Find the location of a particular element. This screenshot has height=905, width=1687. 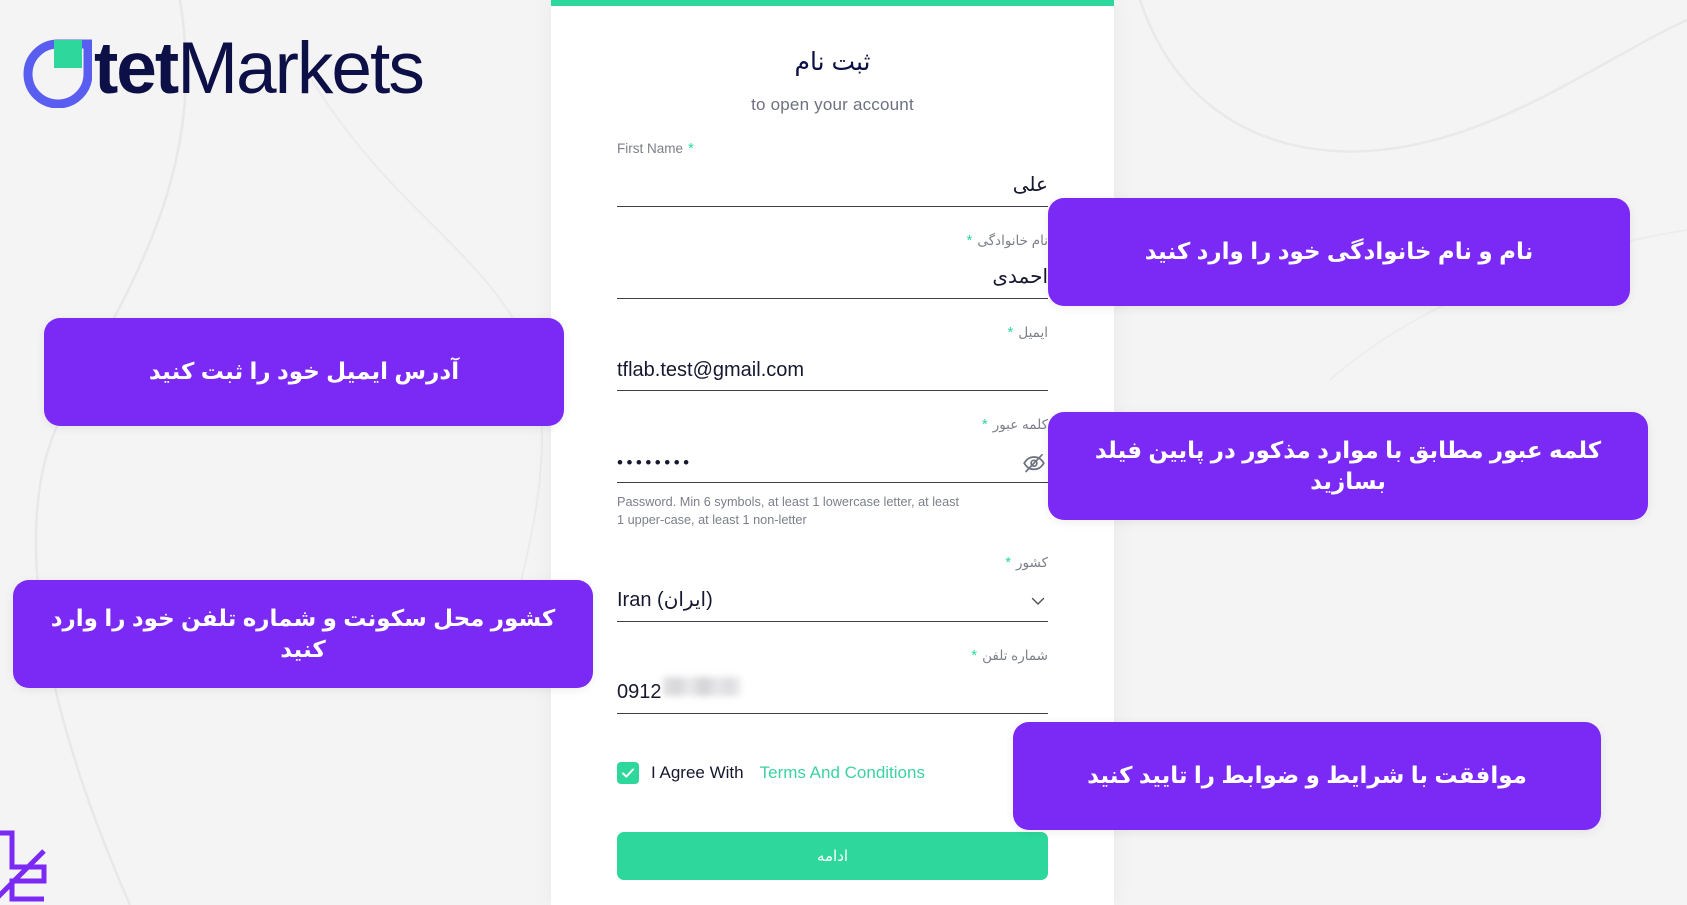

field-last-name: نام خانوادگی * احمدی is located at coordinates (832, 266).